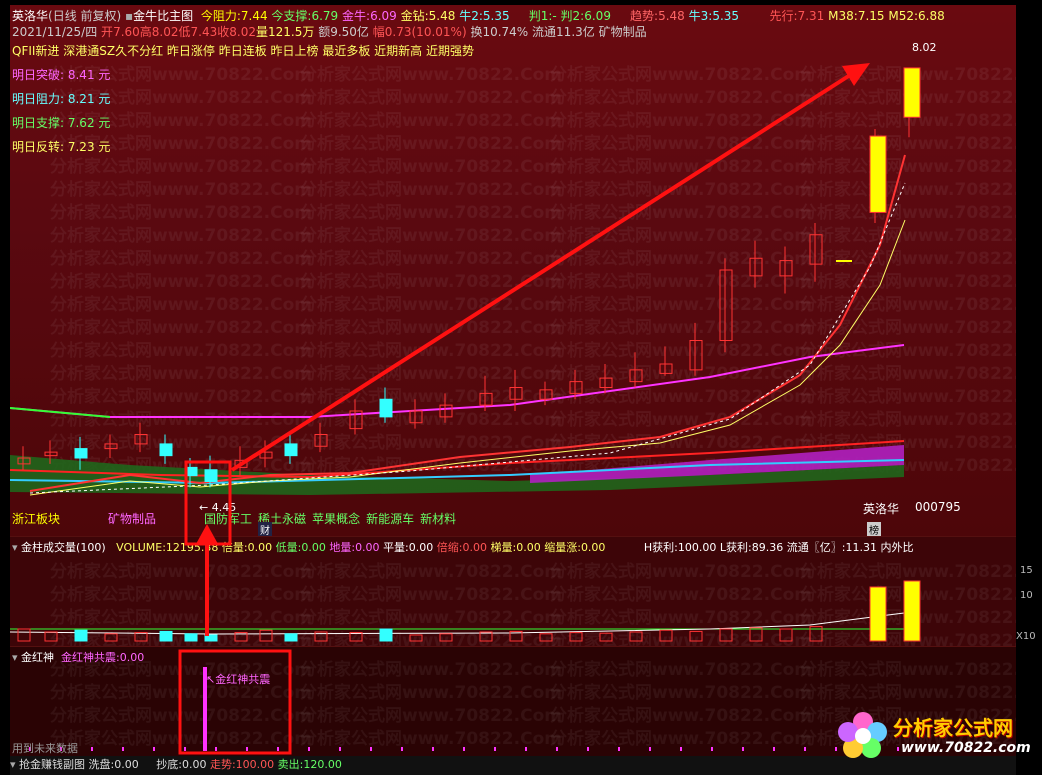 This screenshot has height=775, width=1042. I want to click on today-resist-label: 今阻力:, so click(220, 16).